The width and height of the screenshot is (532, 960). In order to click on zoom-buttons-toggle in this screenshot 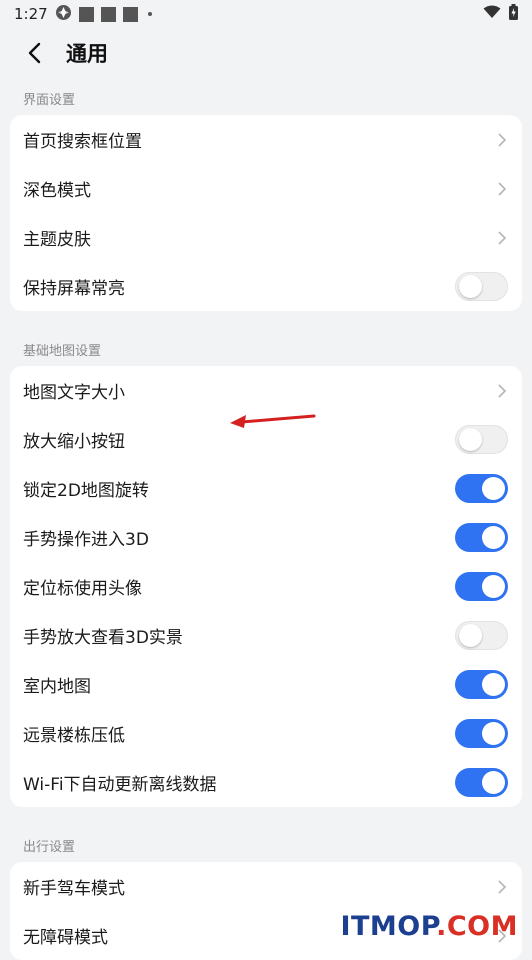, I will do `click(481, 439)`.